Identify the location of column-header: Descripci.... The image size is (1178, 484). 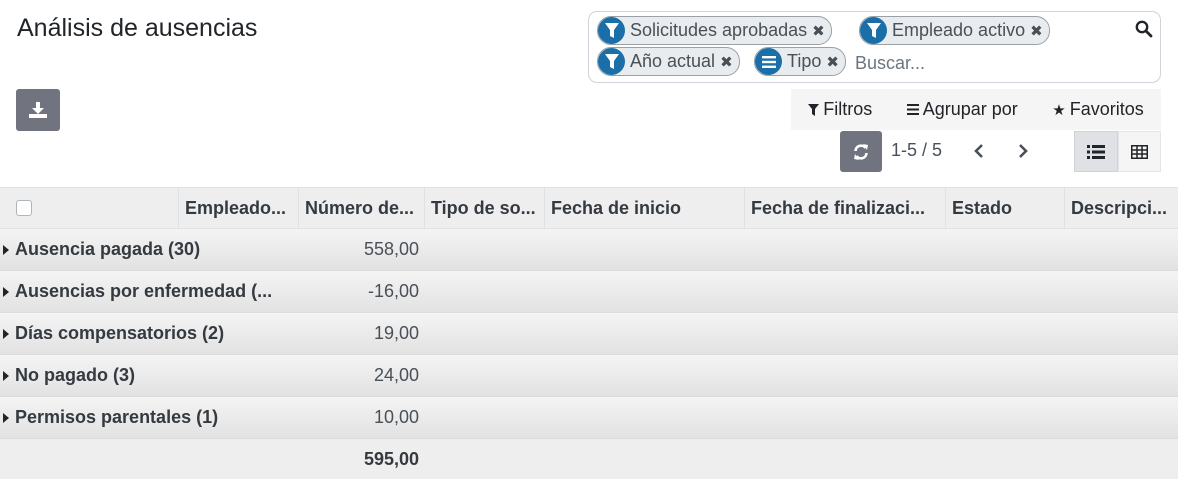
(1121, 208).